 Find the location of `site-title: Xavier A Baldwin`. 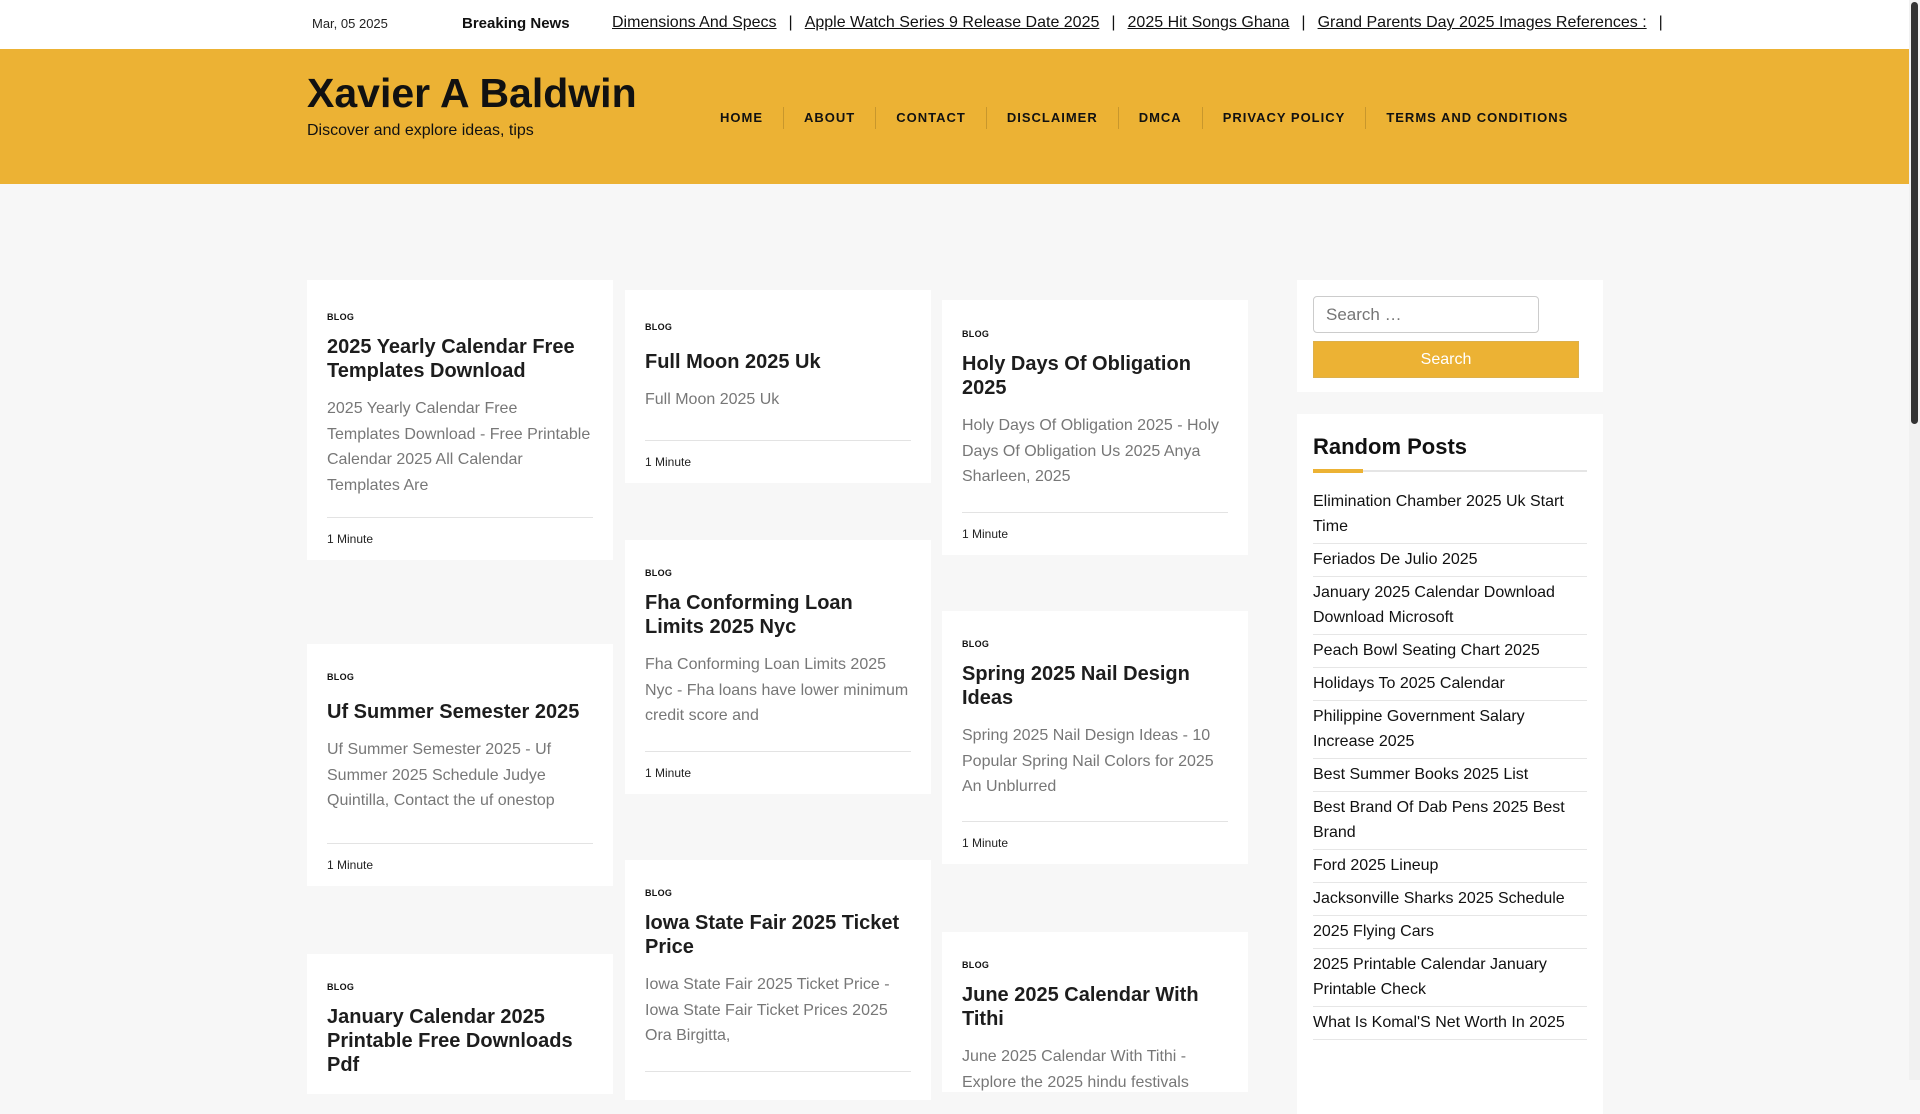

site-title: Xavier A Baldwin is located at coordinates (472, 93).